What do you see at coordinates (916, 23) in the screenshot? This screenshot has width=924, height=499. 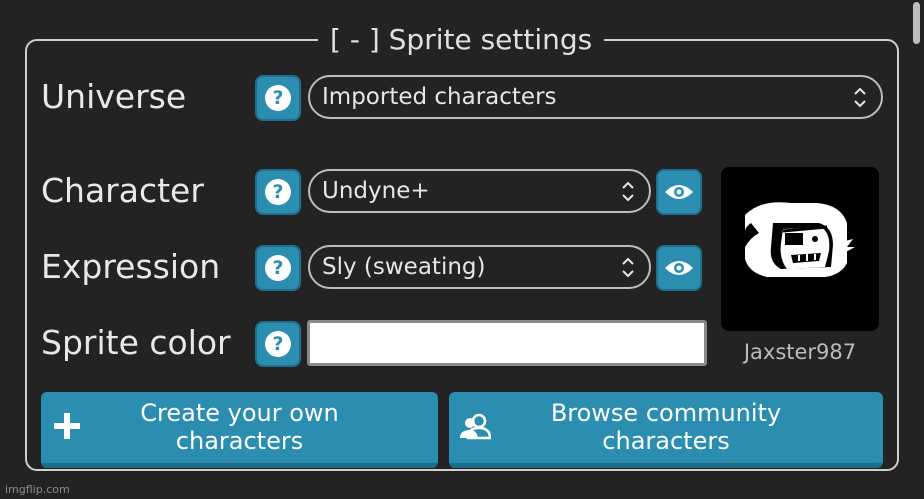 I see `scrollbar` at bounding box center [916, 23].